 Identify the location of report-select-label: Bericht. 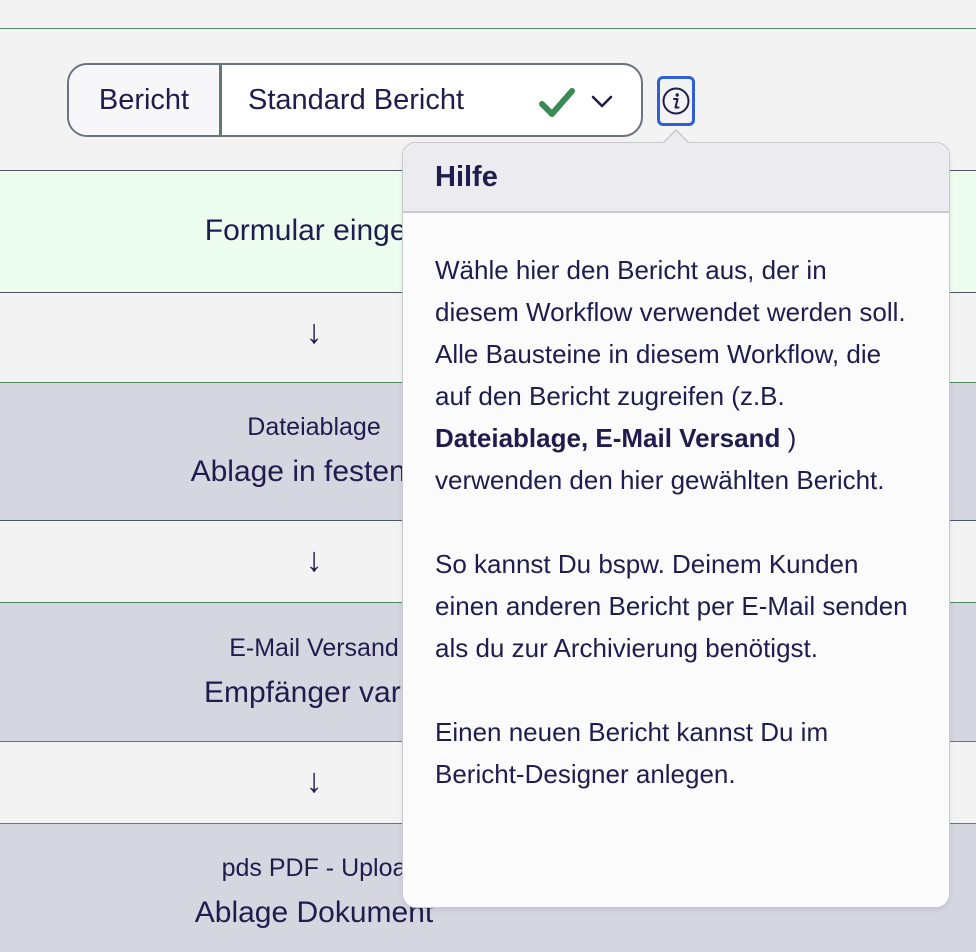
(145, 100).